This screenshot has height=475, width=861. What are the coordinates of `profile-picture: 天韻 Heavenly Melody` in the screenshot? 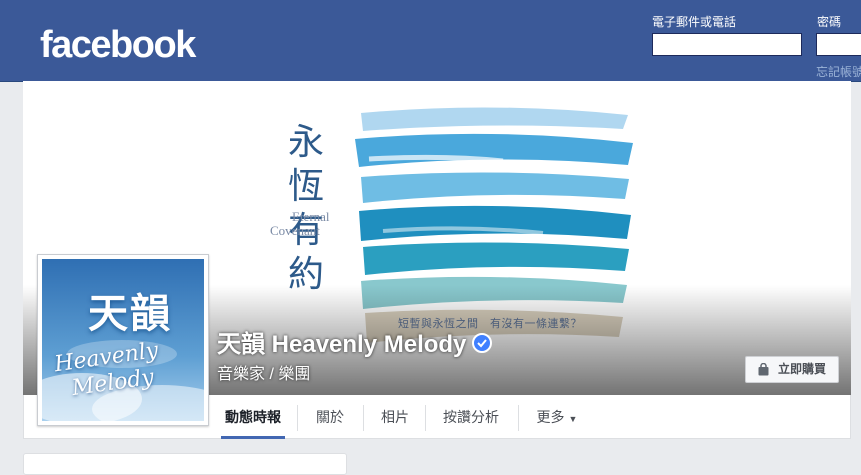 It's located at (123, 340).